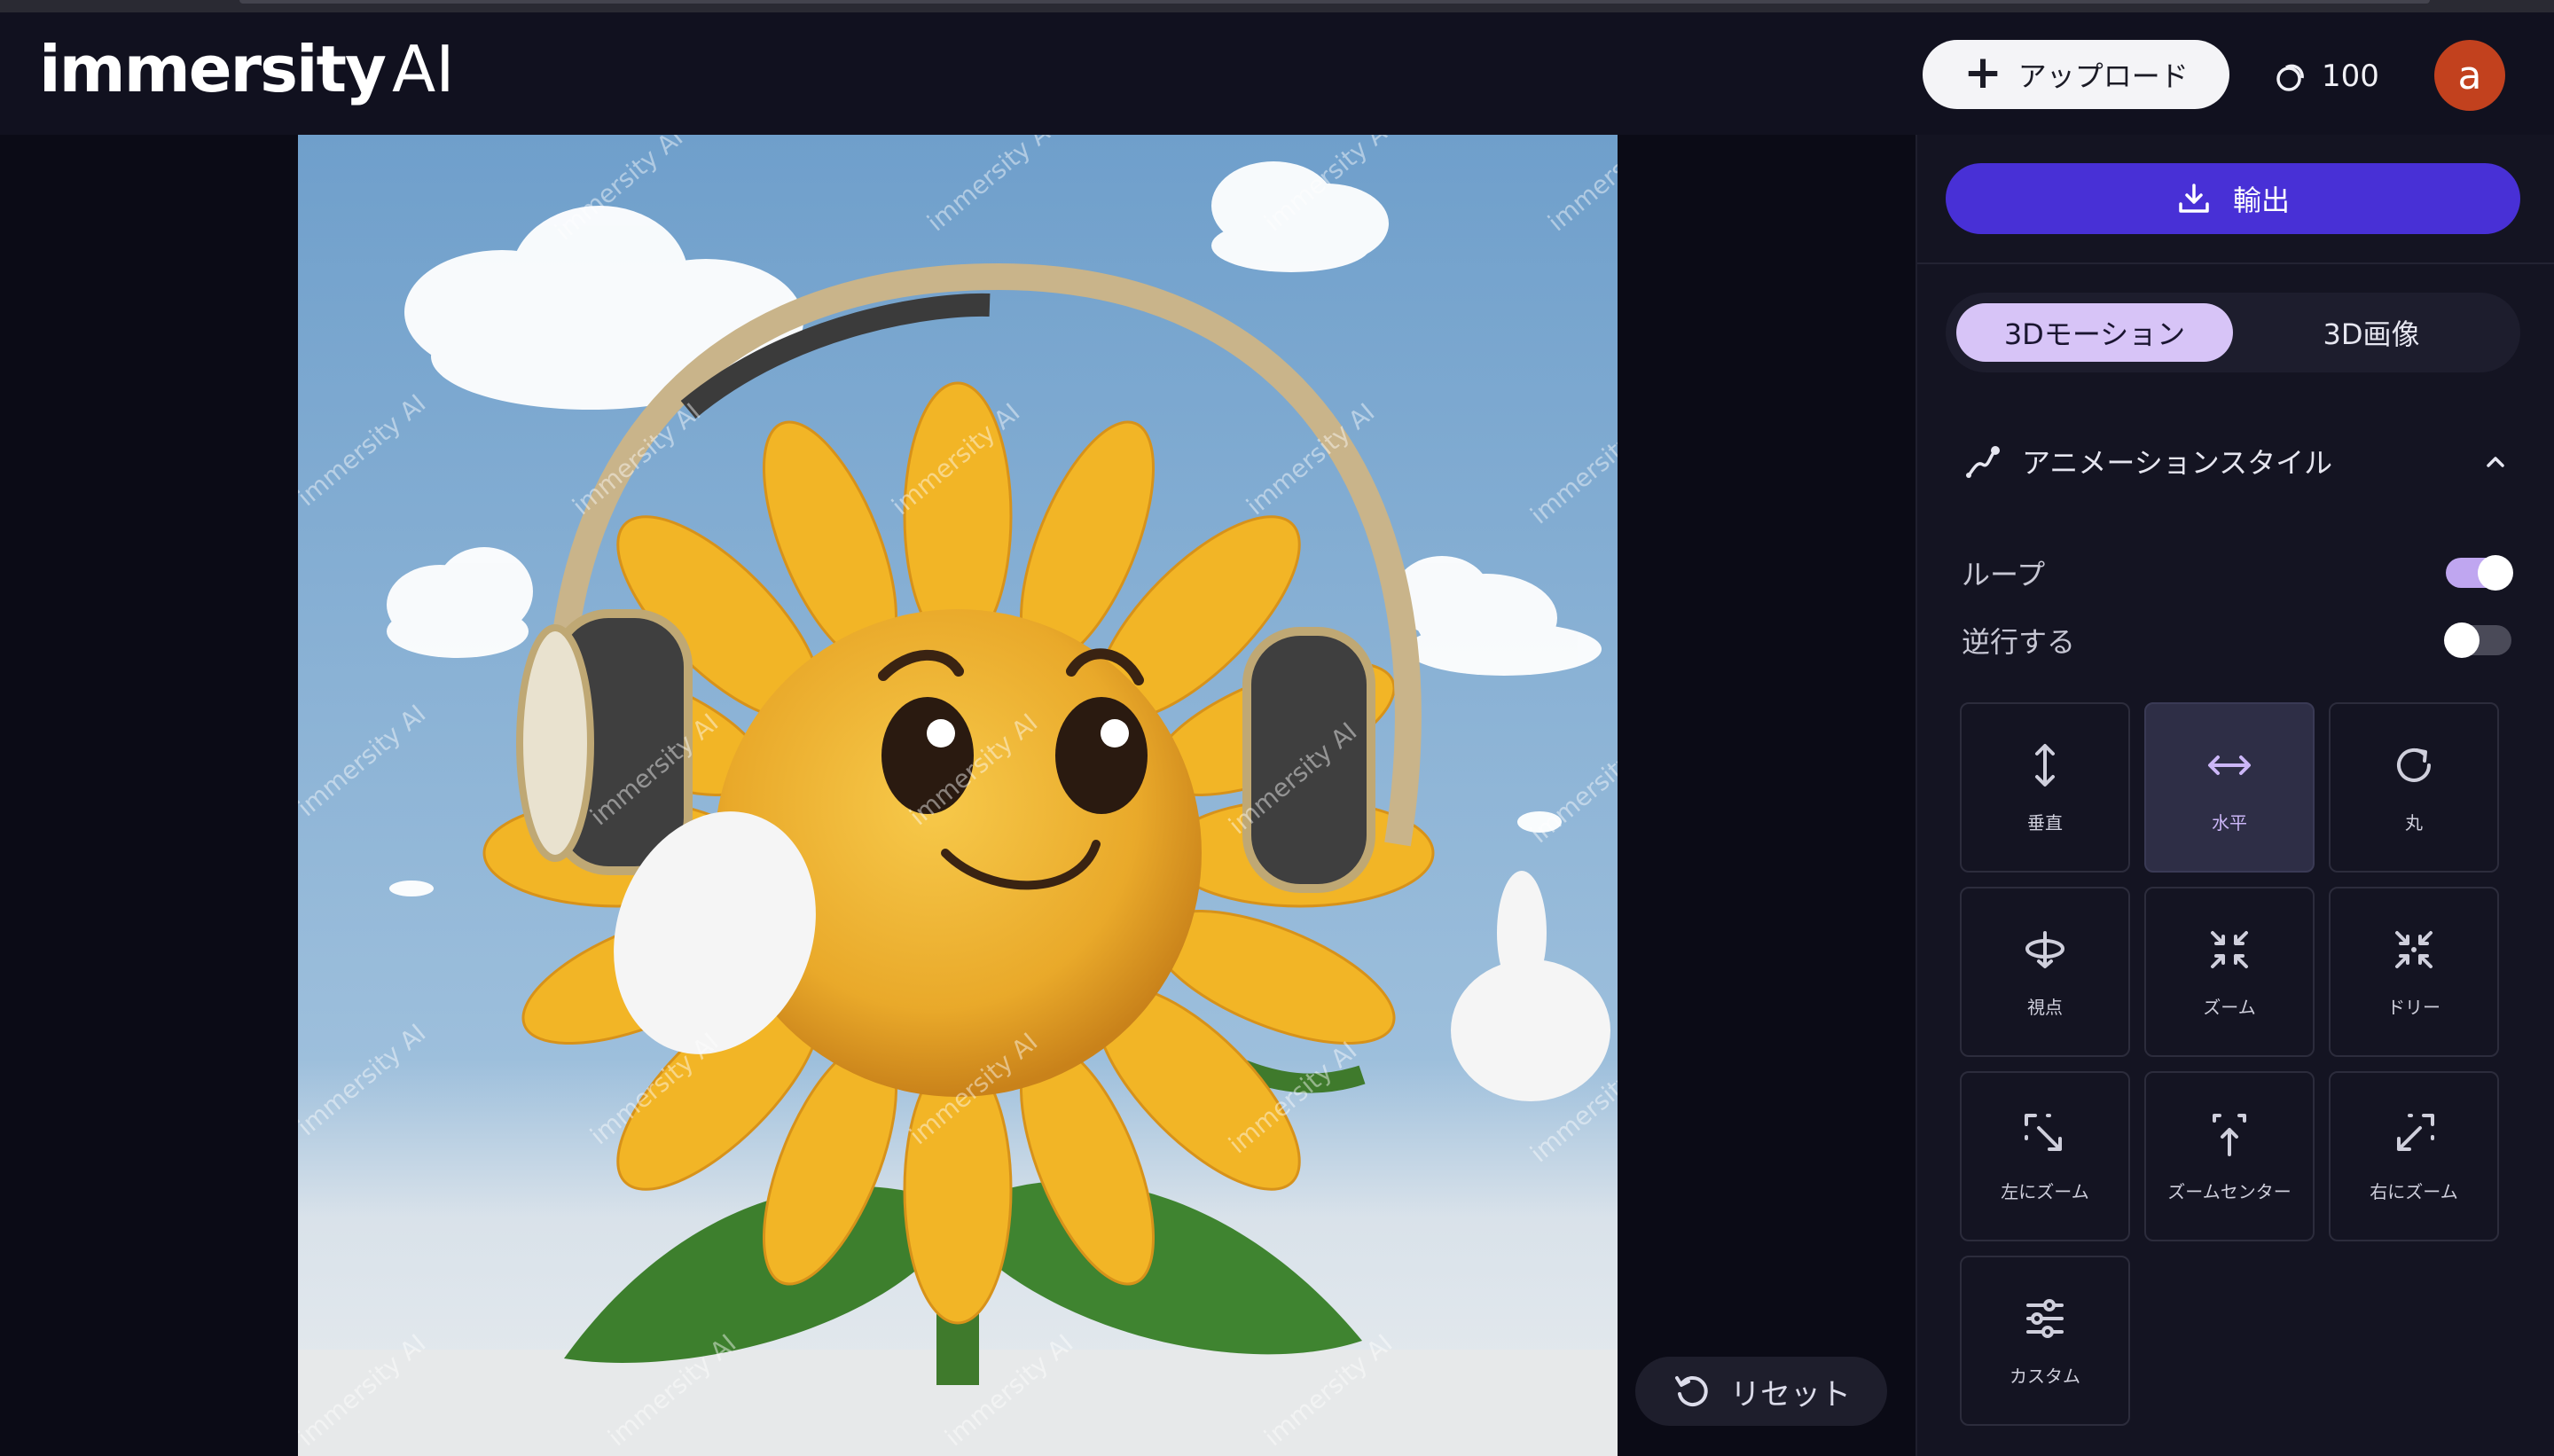 The width and height of the screenshot is (2554, 1456). I want to click on zoom-left-icon, so click(2043, 1132).